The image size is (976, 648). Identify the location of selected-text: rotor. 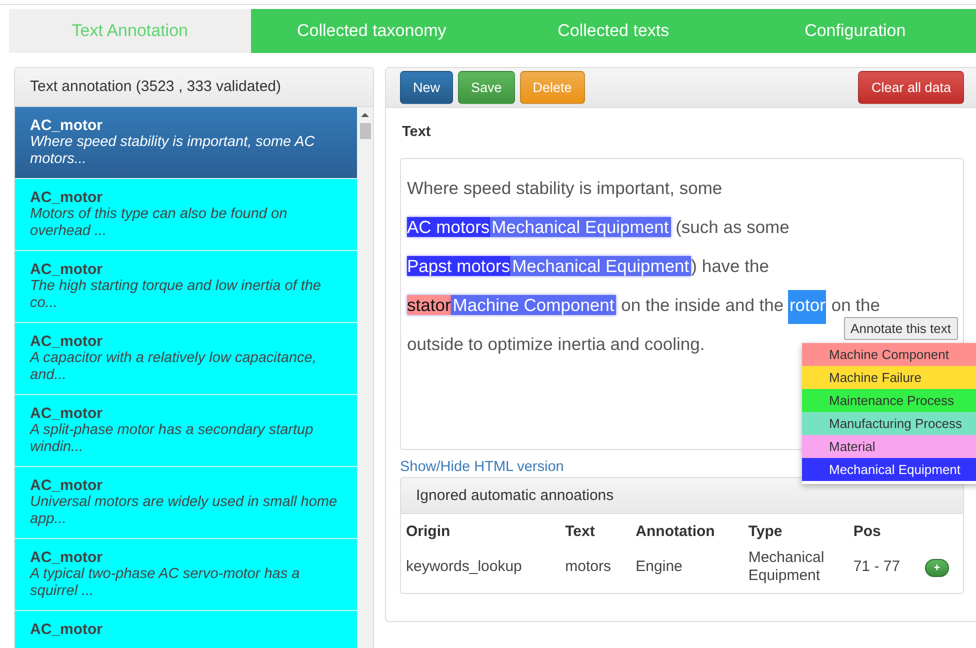
(807, 307).